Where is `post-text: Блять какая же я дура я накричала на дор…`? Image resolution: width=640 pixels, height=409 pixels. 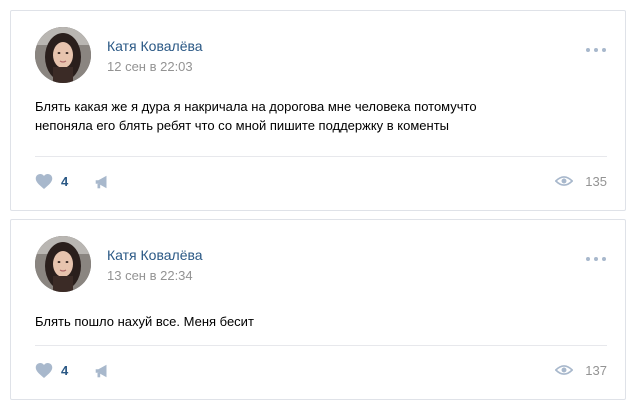 post-text: Блять какая же я дура я накричала на дор… is located at coordinates (256, 116).